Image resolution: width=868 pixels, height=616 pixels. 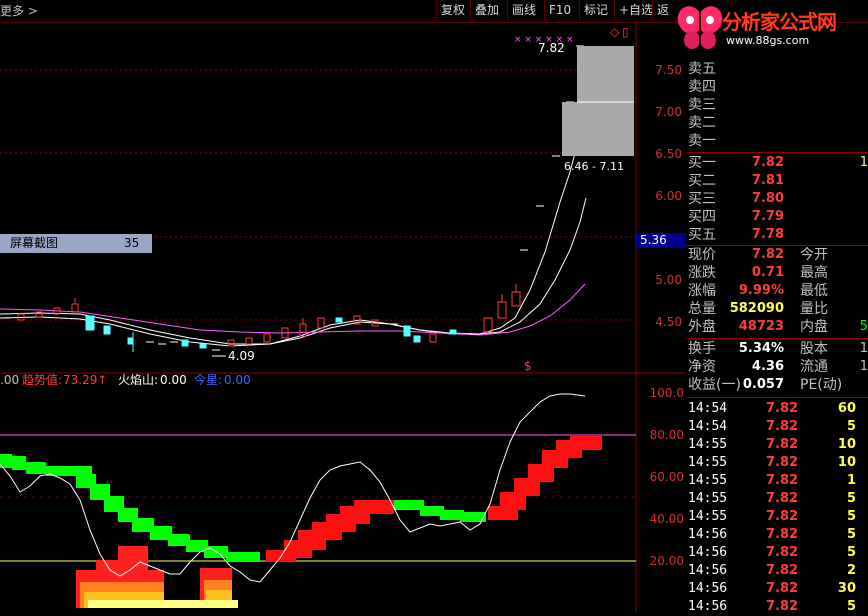 I want to click on stat-label: 换手, so click(x=702, y=349).